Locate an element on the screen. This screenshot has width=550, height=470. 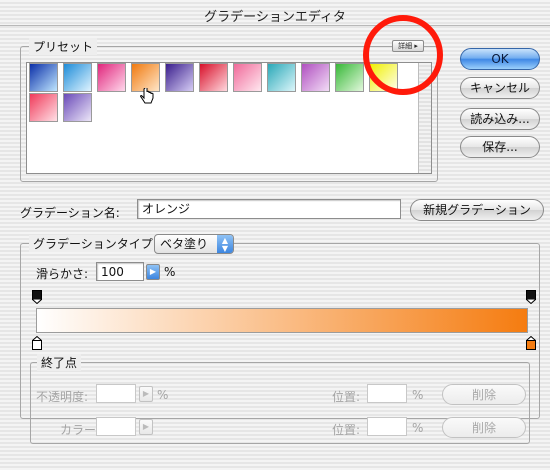
swatch-grid is located at coordinates (224, 92).